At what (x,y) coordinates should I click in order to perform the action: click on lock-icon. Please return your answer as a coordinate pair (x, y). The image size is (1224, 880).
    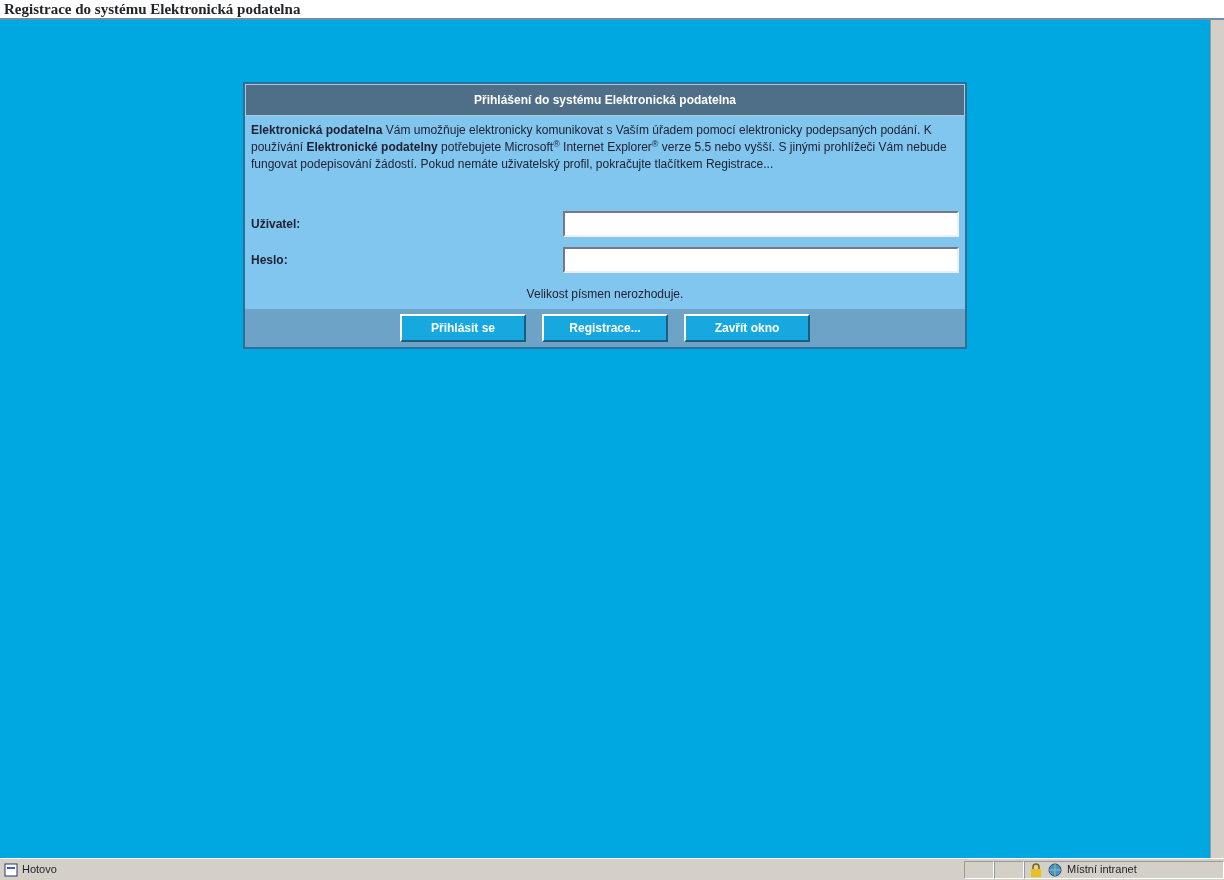
    Looking at the image, I should click on (1036, 869).